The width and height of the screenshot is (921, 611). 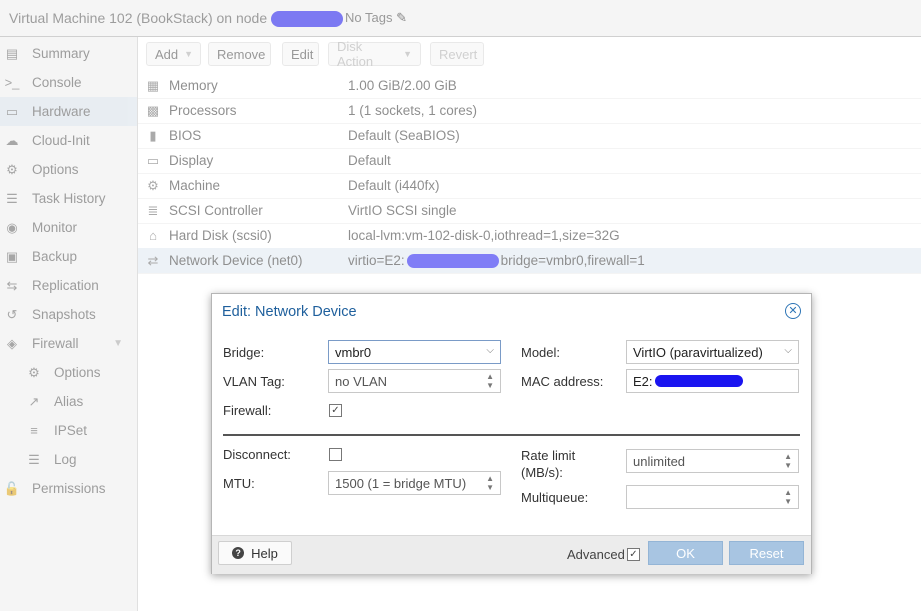 What do you see at coordinates (376, 18) in the screenshot?
I see `tags-area: No Tags ✎` at bounding box center [376, 18].